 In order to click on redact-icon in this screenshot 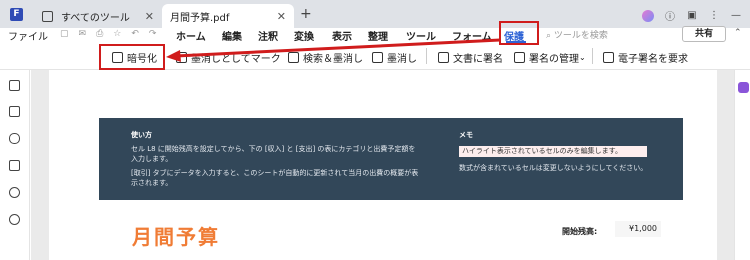, I will do `click(377, 57)`.